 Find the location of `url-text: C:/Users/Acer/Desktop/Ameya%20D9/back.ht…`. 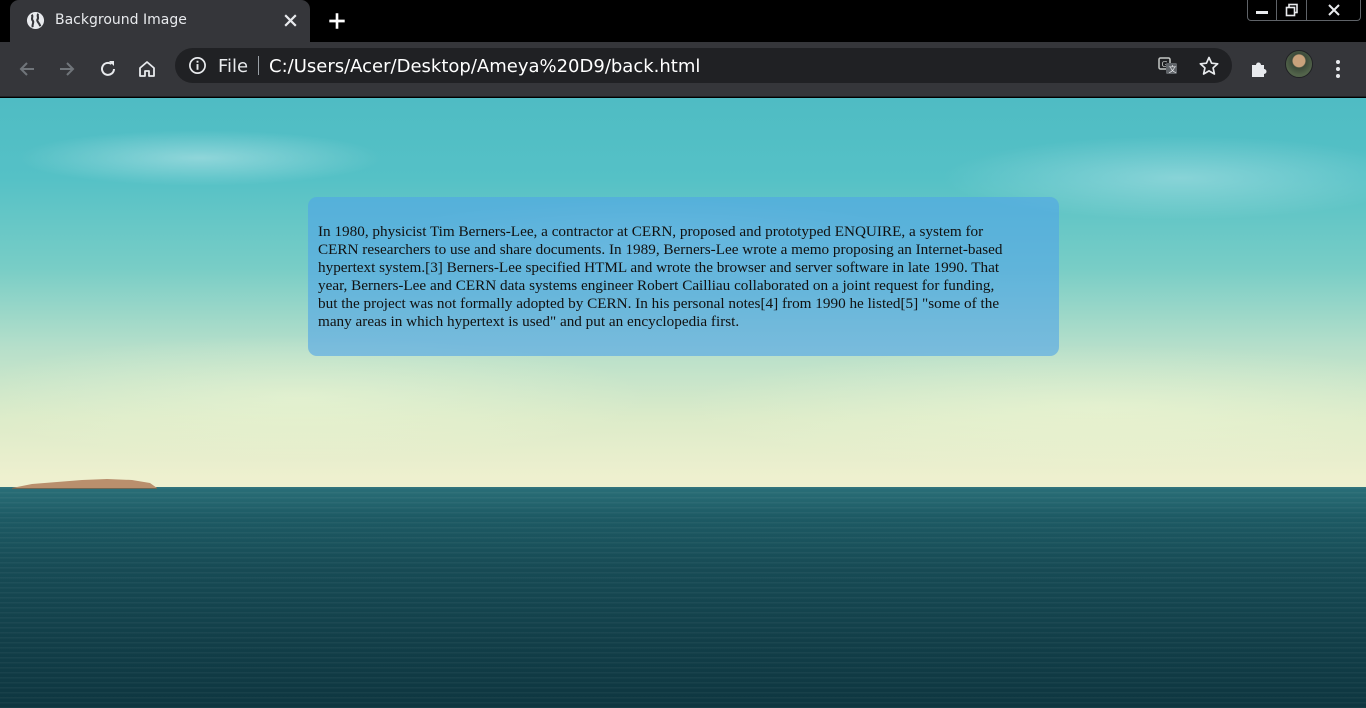

url-text: C:/Users/Acer/Desktop/Ameya%20D9/back.ht… is located at coordinates (484, 66).